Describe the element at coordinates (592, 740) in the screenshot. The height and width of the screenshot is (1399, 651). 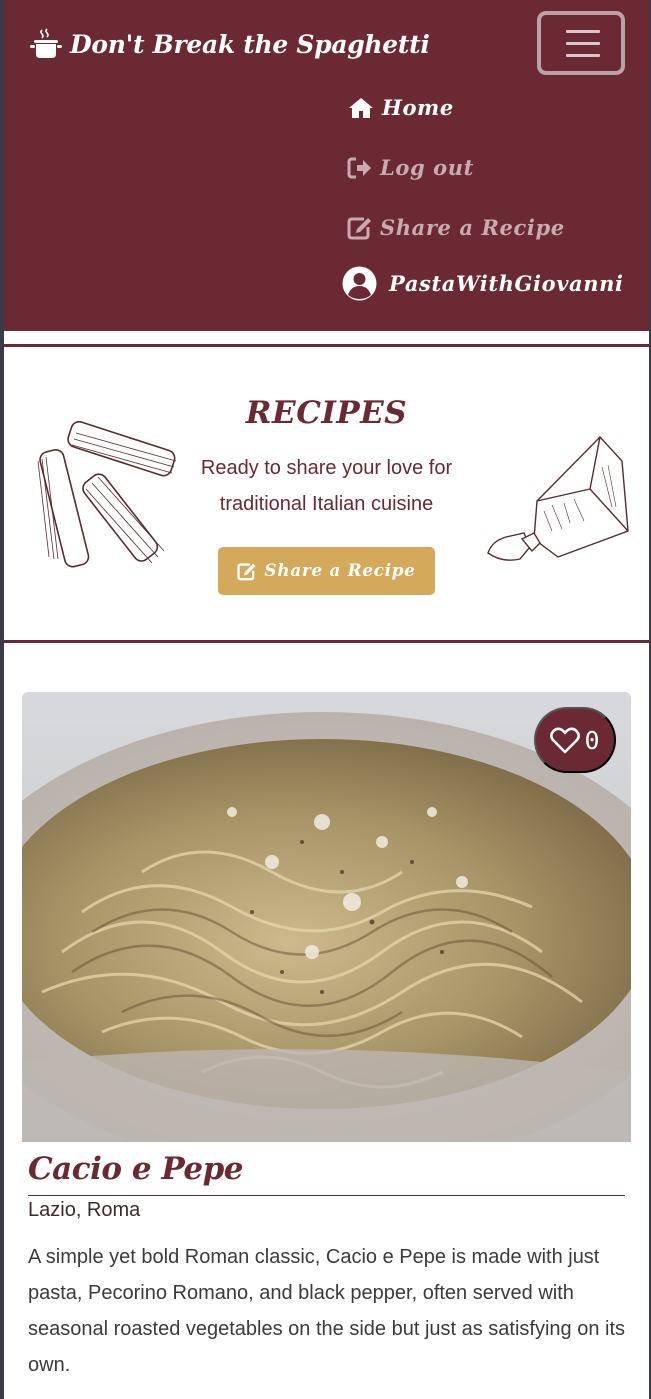
I see `like-count: 0` at that location.